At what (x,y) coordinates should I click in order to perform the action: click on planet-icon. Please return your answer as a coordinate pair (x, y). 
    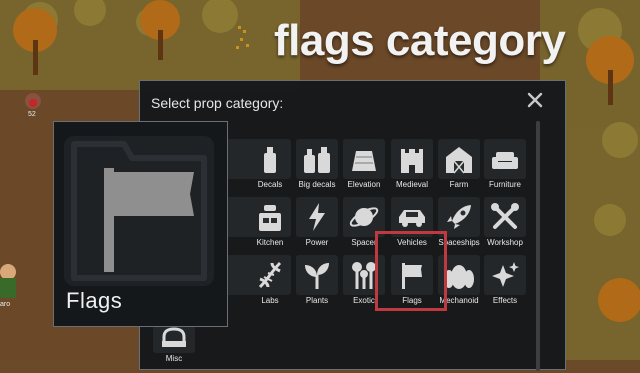
    Looking at the image, I should click on (364, 217).